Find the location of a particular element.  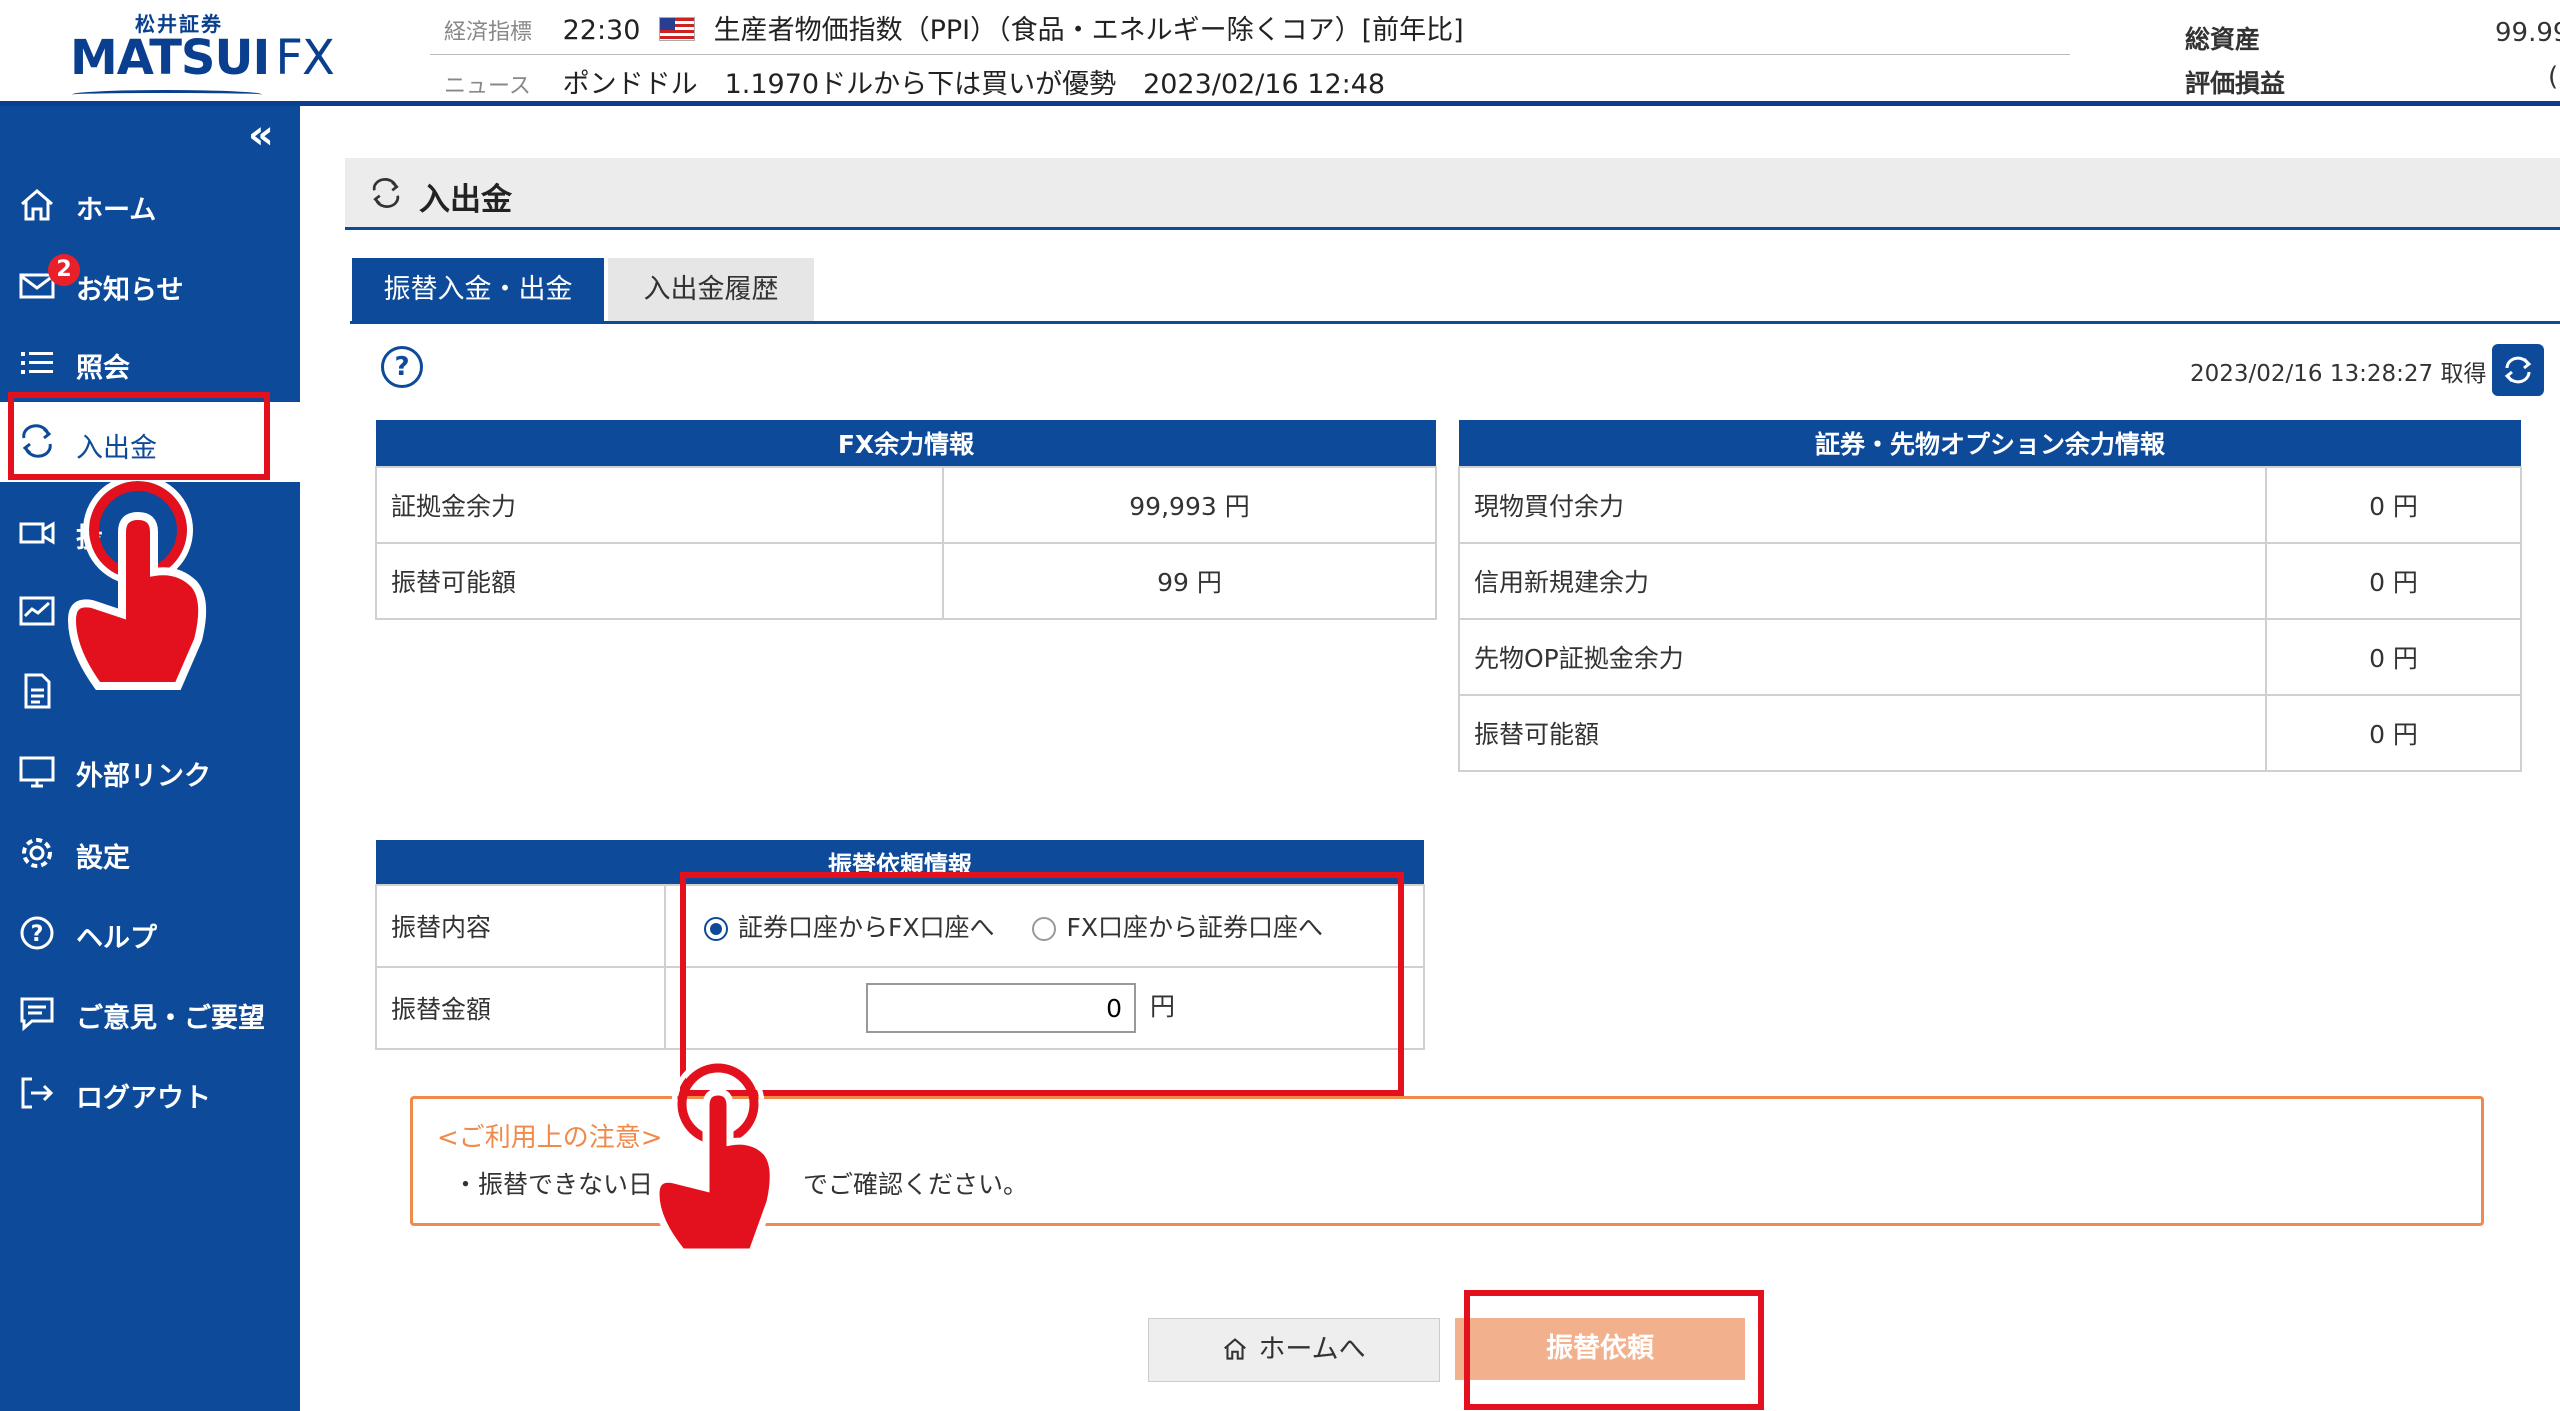

econ-text: 生産者物価指数（PPI）（食品・エネルギー除くコア）[前年比] is located at coordinates (1088, 30).